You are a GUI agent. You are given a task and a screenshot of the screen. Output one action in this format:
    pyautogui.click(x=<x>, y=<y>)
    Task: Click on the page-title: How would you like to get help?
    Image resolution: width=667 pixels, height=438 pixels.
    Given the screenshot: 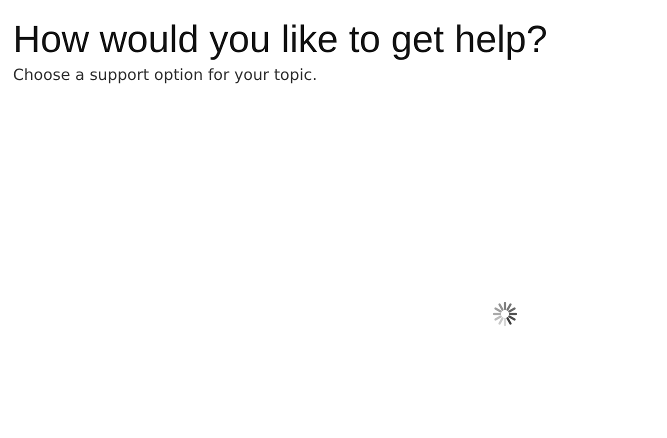 What is the action you would take?
    pyautogui.click(x=280, y=40)
    